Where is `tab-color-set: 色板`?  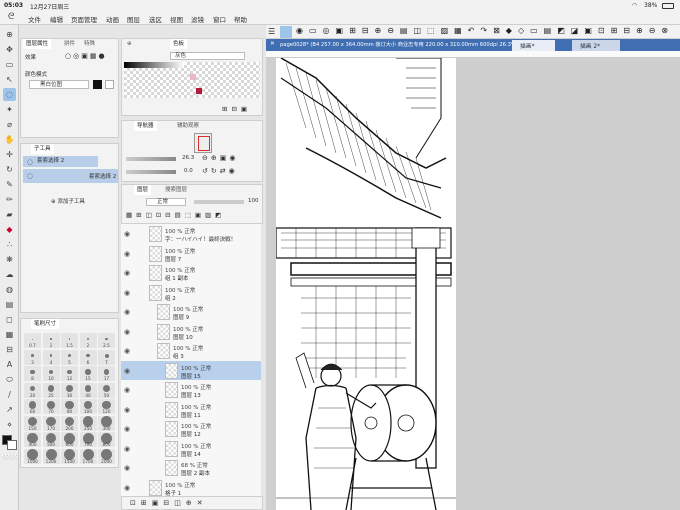
tab-color-set: 色板 is located at coordinates (179, 44).